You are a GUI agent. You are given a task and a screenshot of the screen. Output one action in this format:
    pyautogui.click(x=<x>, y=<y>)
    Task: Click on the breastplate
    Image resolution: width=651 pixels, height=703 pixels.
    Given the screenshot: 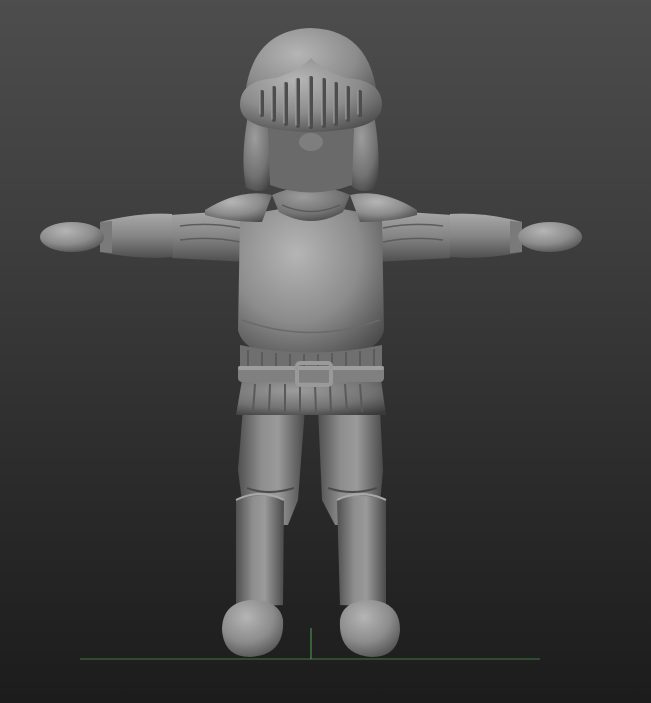 What is the action you would take?
    pyautogui.click(x=311, y=288)
    